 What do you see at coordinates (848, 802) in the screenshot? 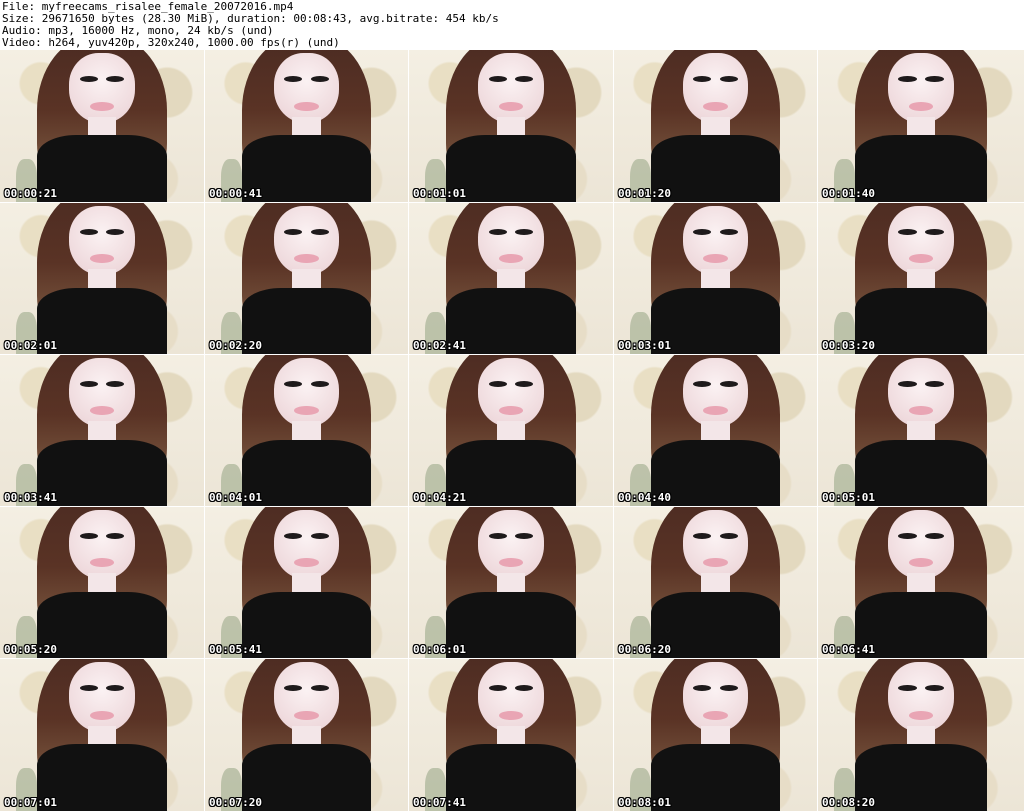
I see `thumbnail-timestamp: 00:08:20` at bounding box center [848, 802].